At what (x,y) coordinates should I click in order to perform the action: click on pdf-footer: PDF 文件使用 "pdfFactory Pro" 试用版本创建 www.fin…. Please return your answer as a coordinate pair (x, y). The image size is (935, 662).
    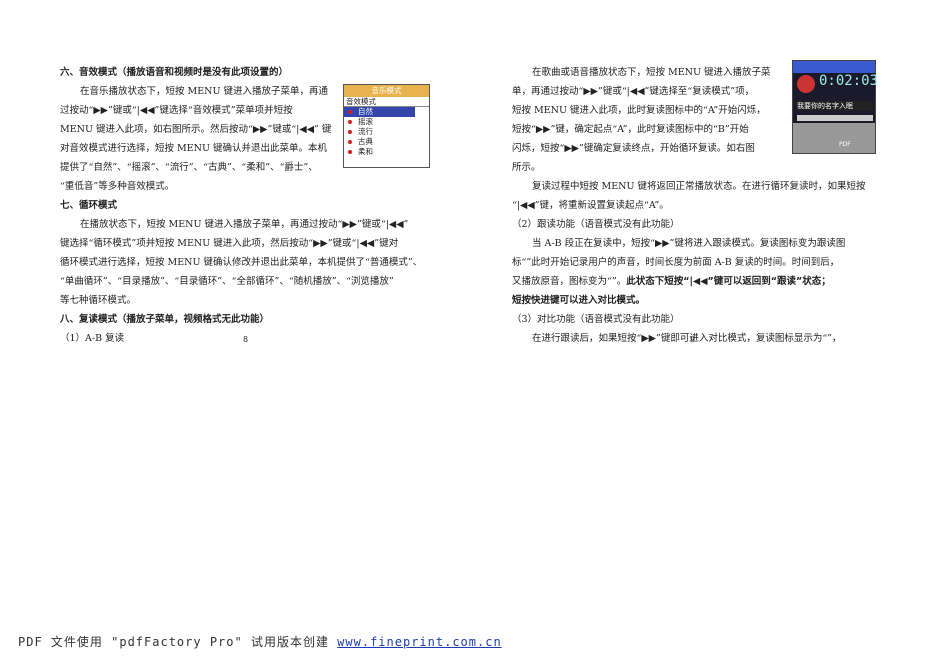
    Looking at the image, I should click on (260, 641).